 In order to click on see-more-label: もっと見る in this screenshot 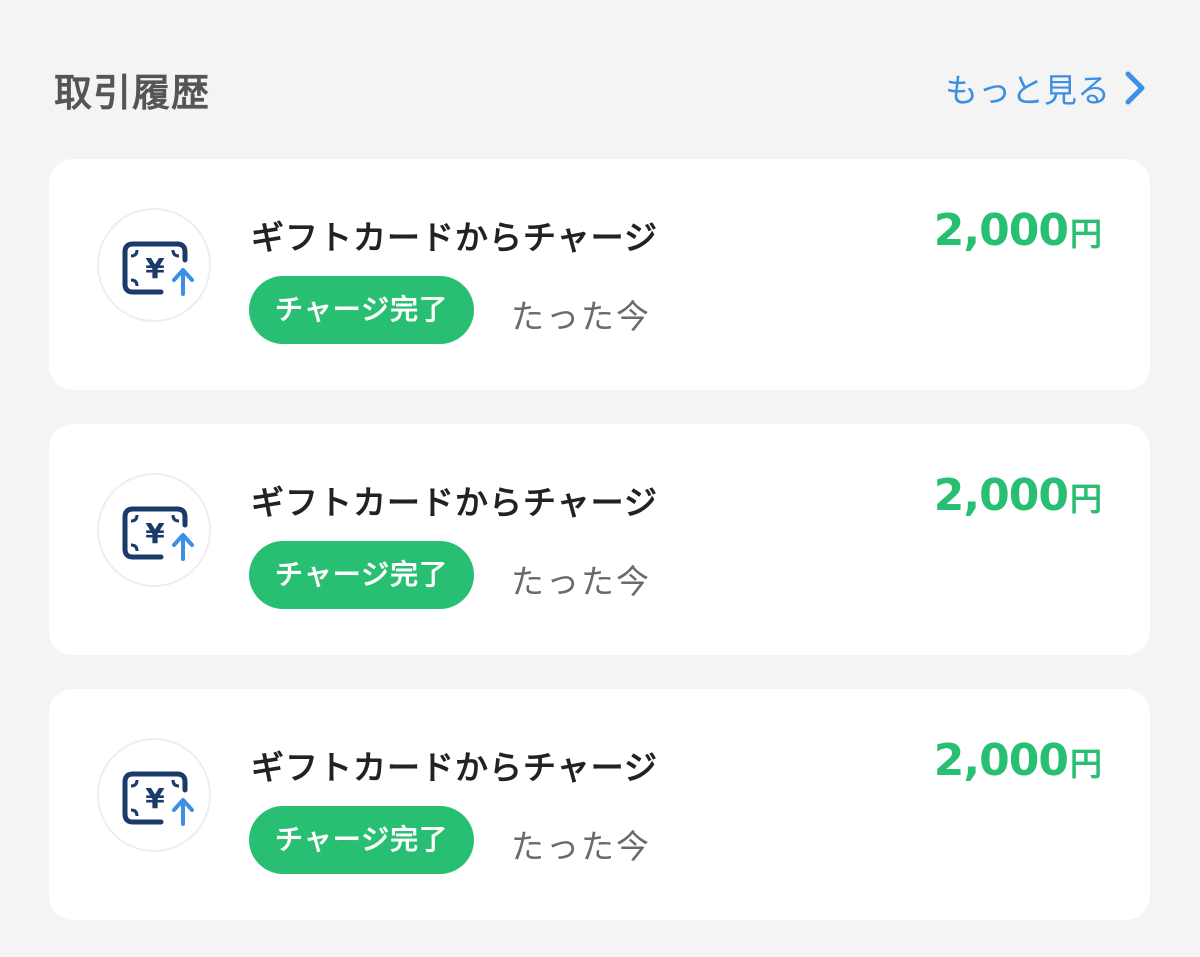, I will do `click(1027, 90)`.